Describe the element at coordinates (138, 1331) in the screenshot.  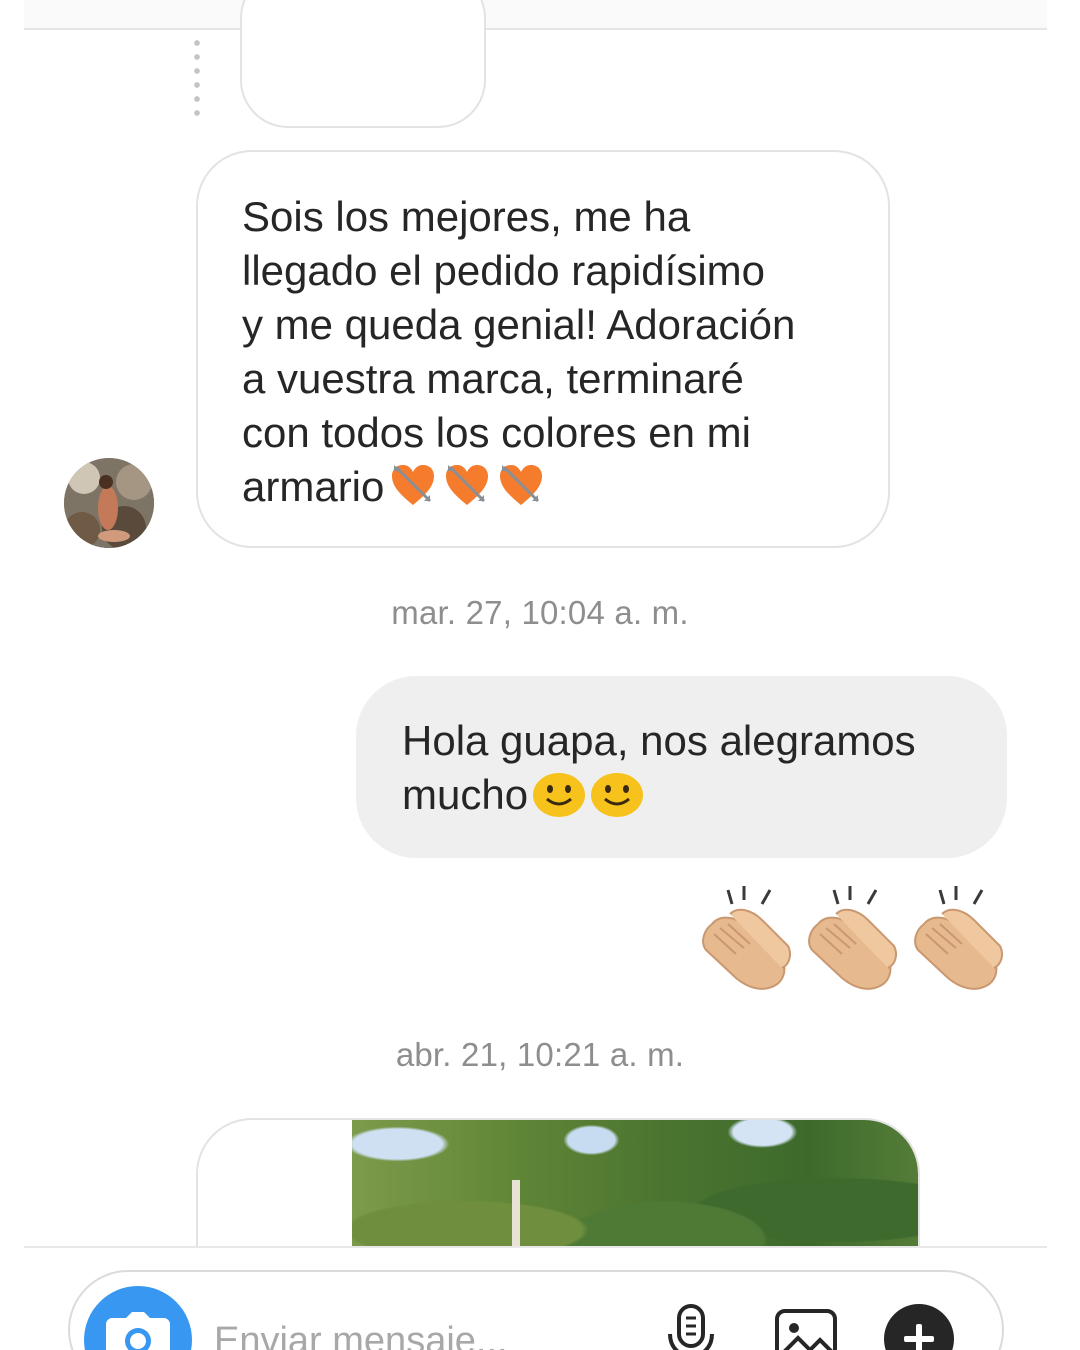
I see `camera-icon` at that location.